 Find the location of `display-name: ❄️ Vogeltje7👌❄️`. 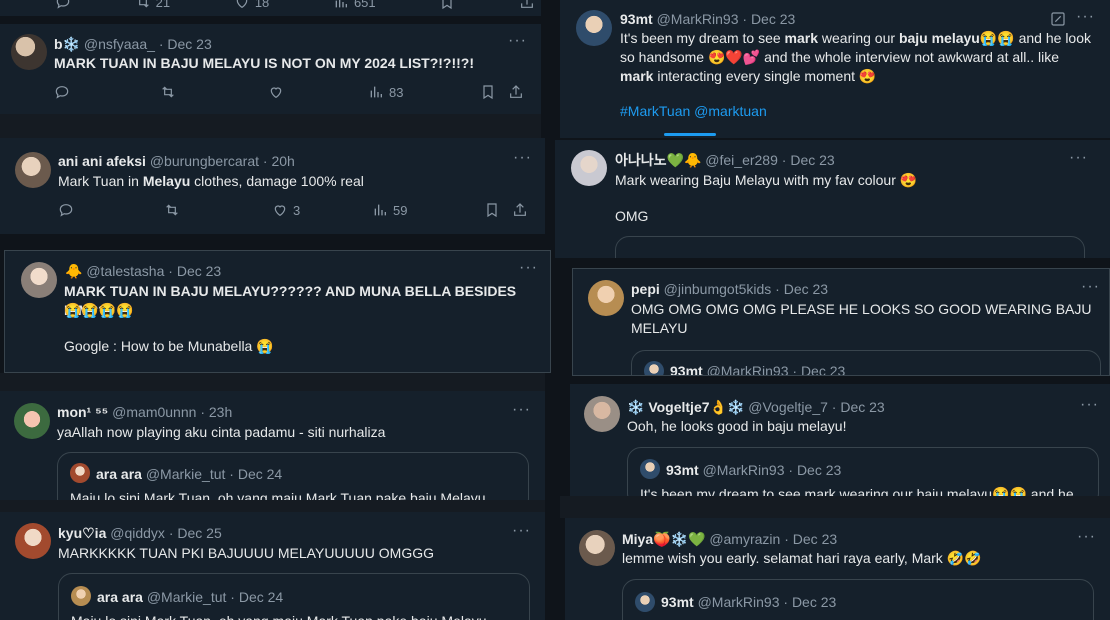

display-name: ❄️ Vogeltje7👌❄️ is located at coordinates (685, 407).